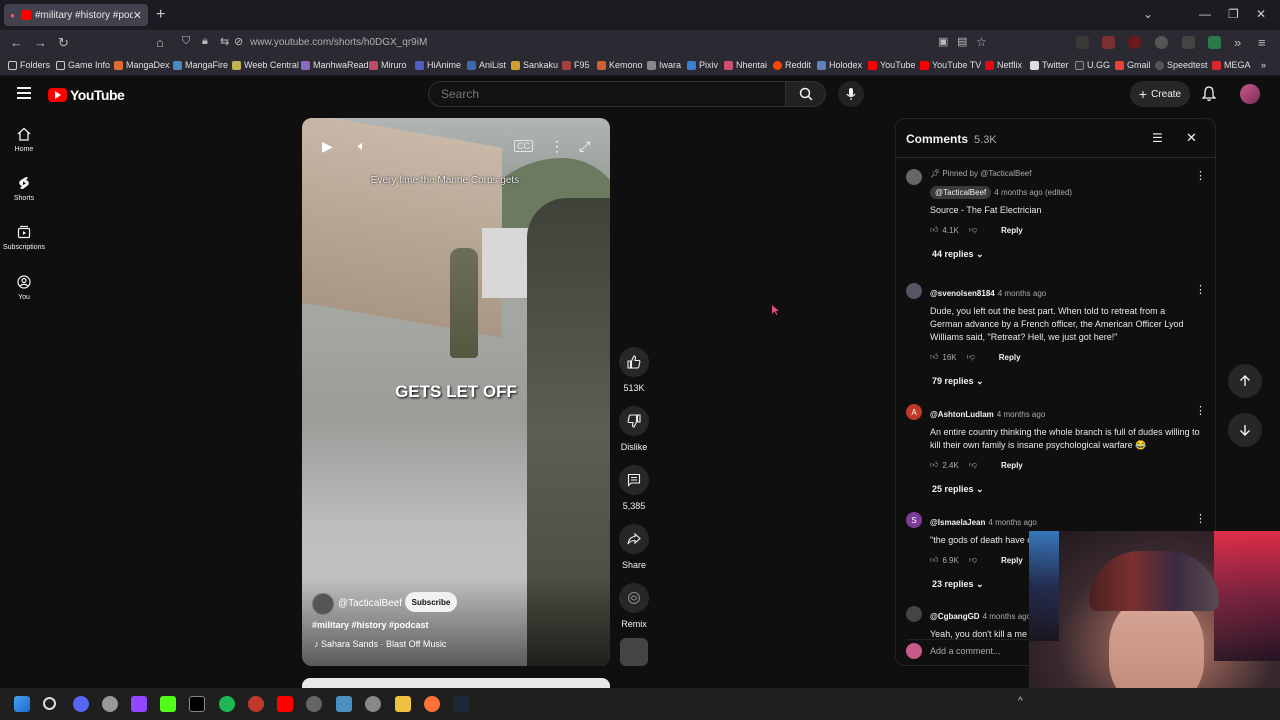  Describe the element at coordinates (584, 146) in the screenshot. I see `fullscreen-icon: ⤢` at that location.